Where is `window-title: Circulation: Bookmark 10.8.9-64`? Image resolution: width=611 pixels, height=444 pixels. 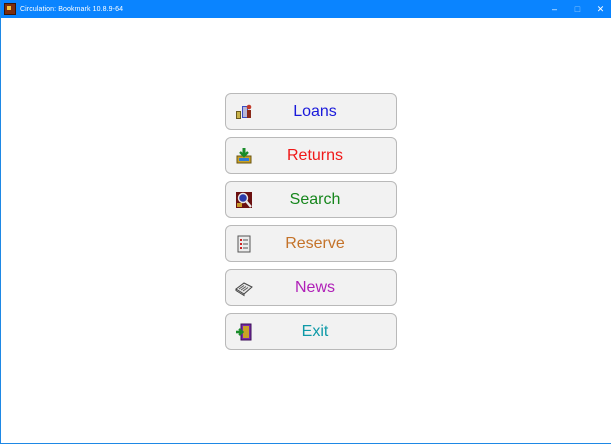
window-title: Circulation: Bookmark 10.8.9-64 is located at coordinates (72, 9).